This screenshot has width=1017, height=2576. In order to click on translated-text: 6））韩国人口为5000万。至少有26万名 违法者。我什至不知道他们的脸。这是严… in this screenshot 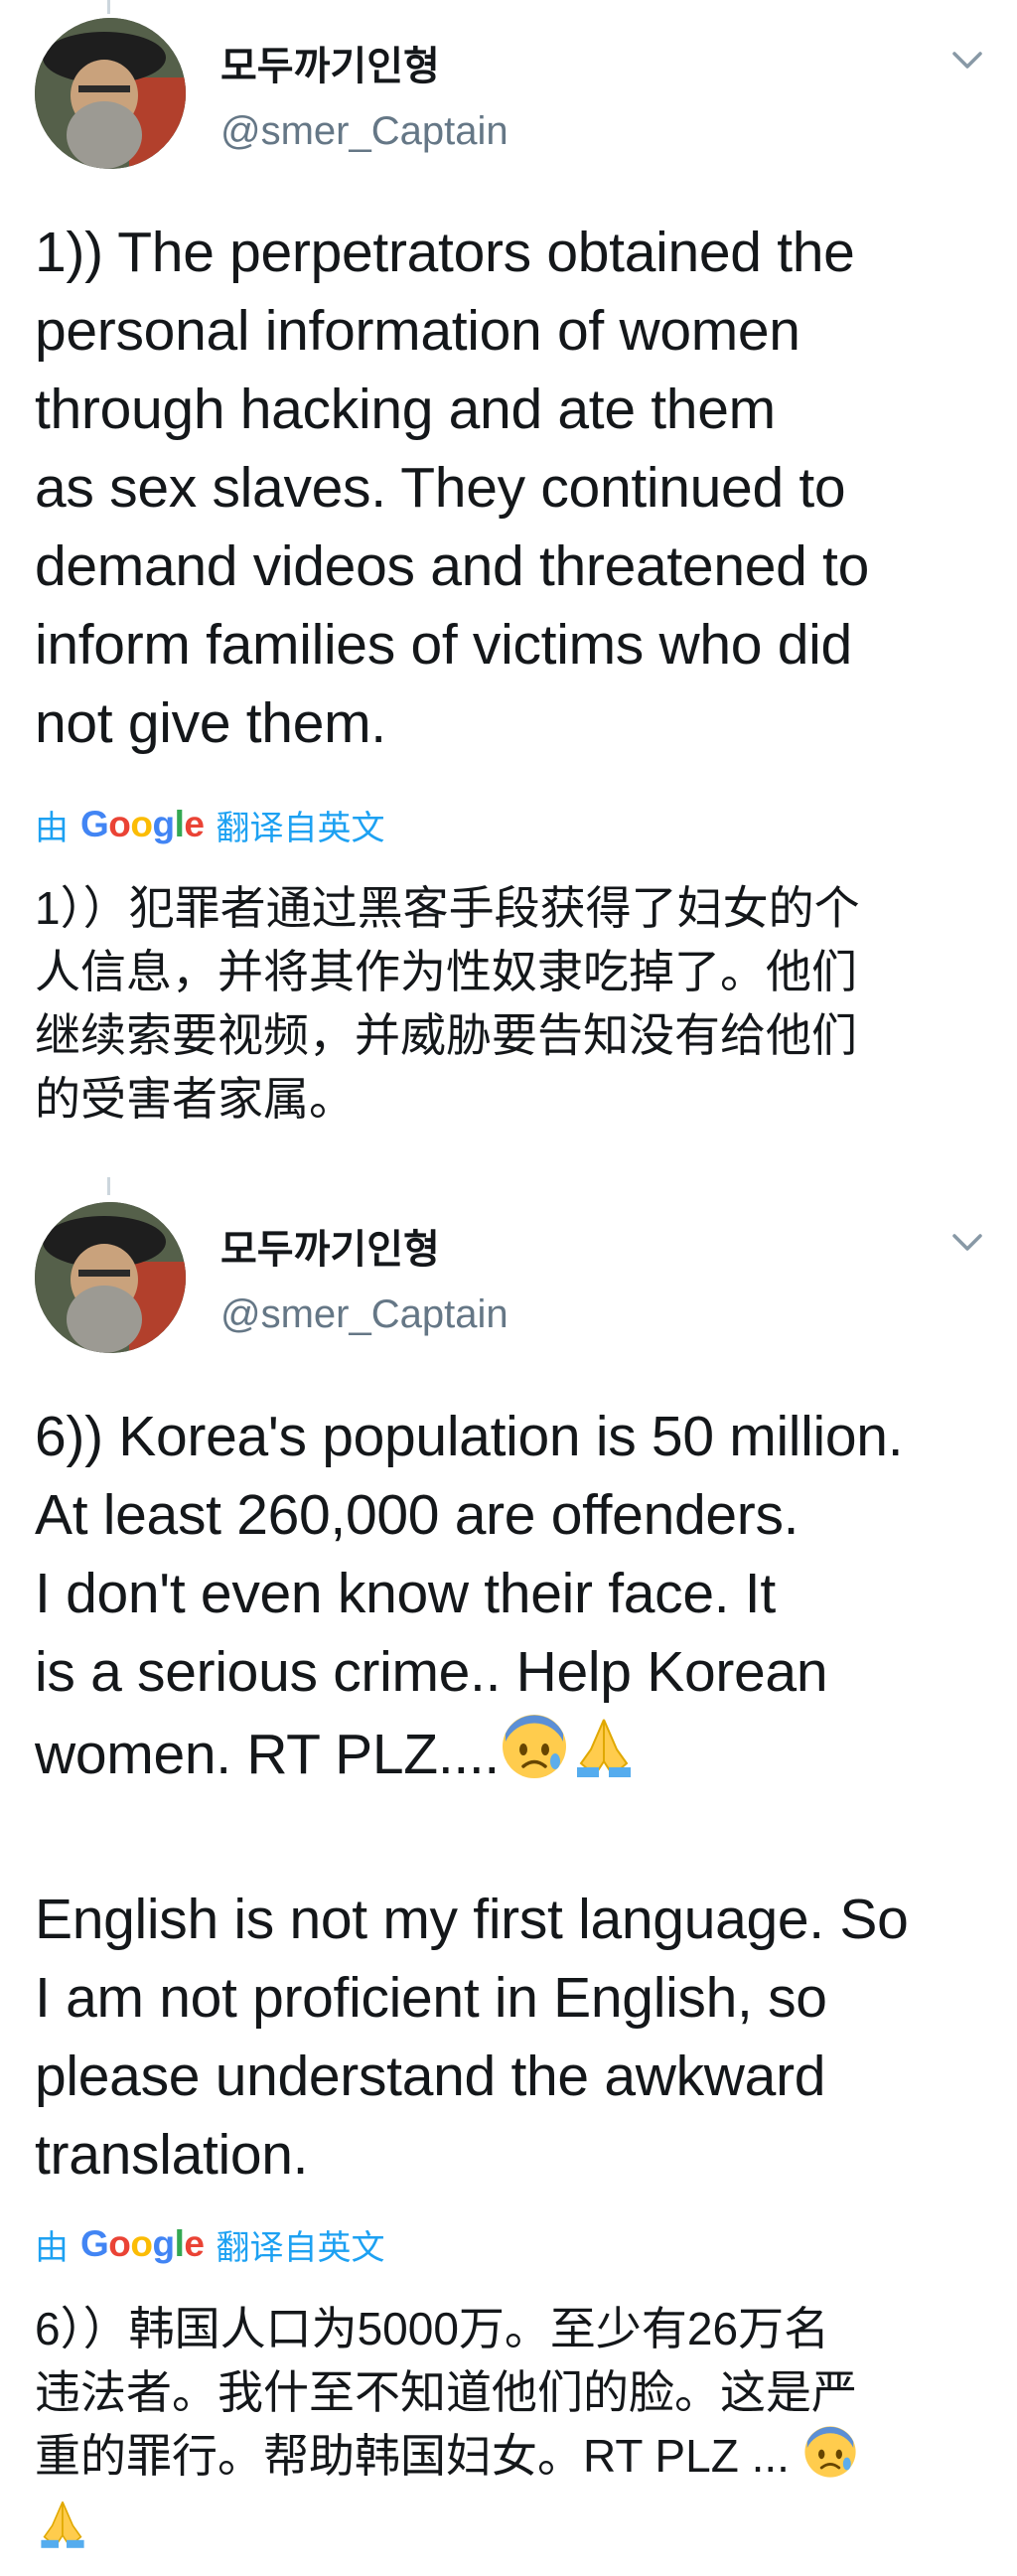, I will do `click(512, 2432)`.